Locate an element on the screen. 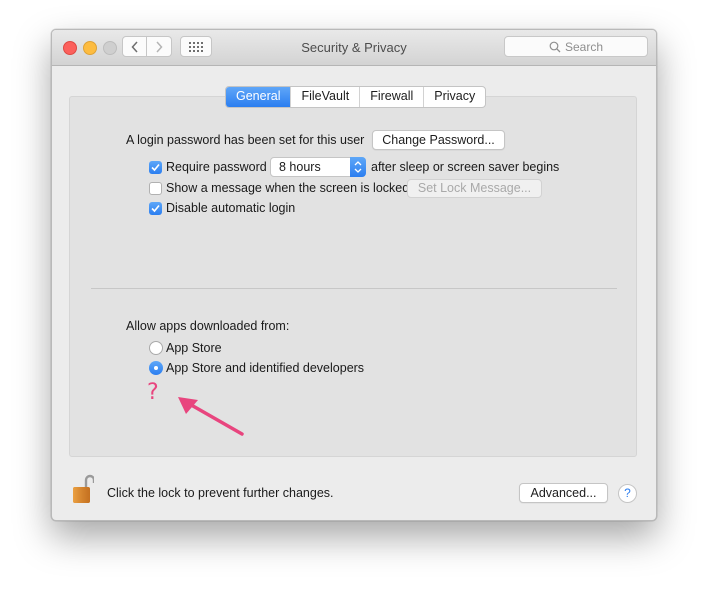 The width and height of the screenshot is (706, 593). radio-app-store-identified-label: App Store and identified developers is located at coordinates (265, 368).